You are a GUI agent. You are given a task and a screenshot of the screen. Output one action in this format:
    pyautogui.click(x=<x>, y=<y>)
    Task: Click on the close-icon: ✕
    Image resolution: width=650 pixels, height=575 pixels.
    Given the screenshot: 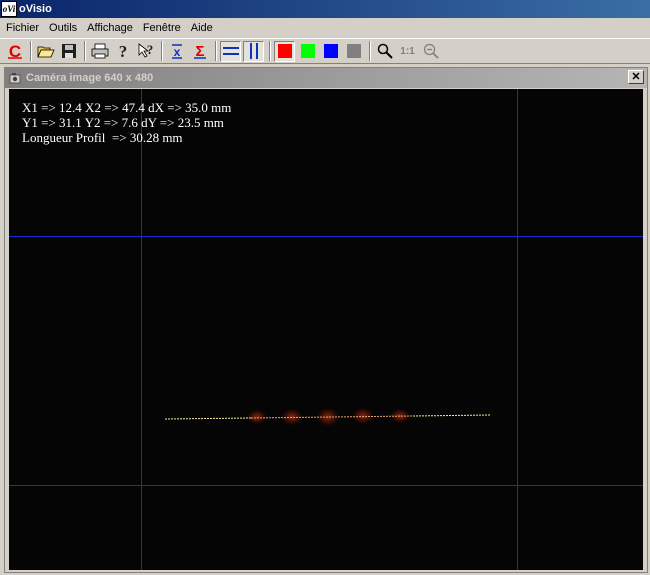 What is the action you would take?
    pyautogui.click(x=636, y=76)
    